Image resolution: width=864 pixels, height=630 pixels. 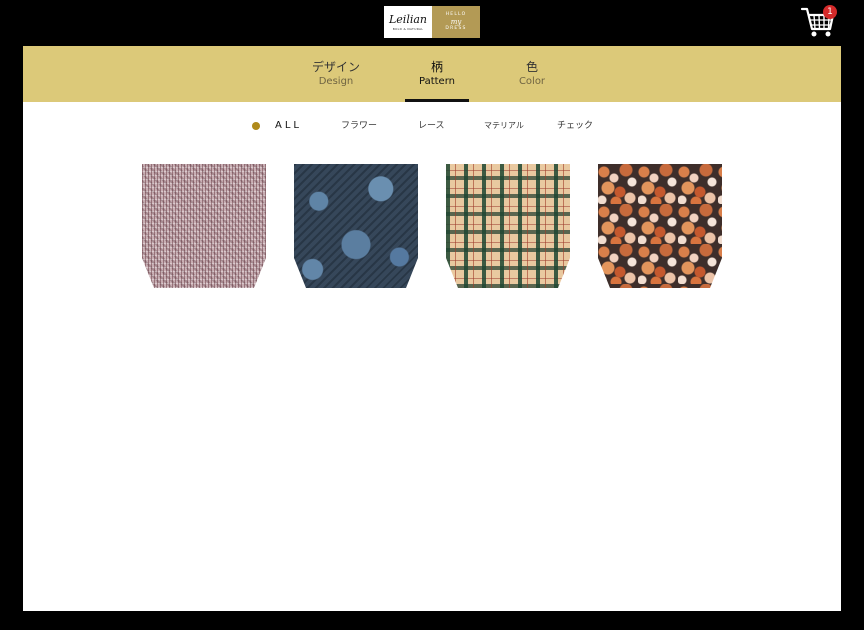 What do you see at coordinates (335, 67) in the screenshot?
I see `tab-design-jp-label: デザイン` at bounding box center [335, 67].